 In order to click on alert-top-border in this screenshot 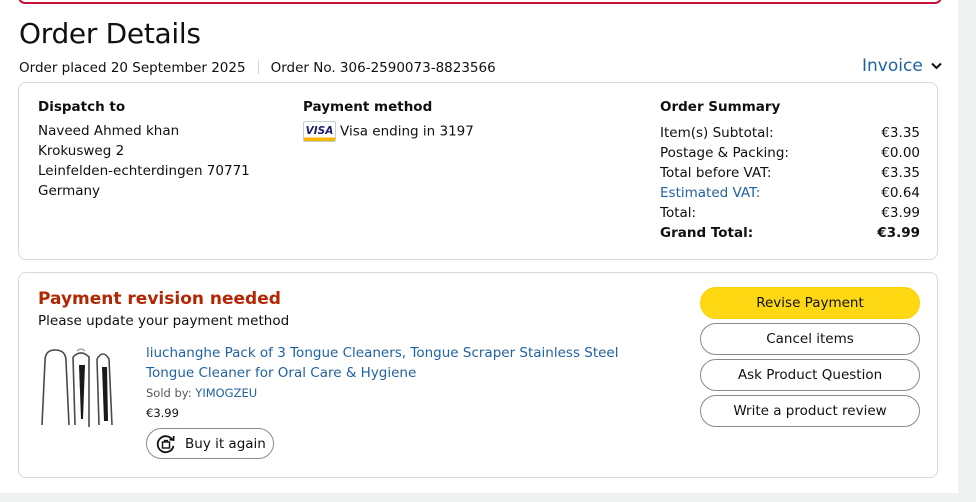, I will do `click(480, 2)`.